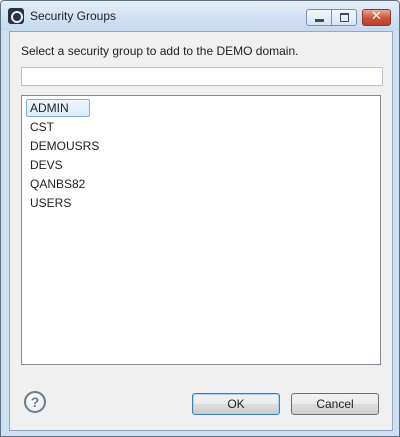  I want to click on cancel-button: Cancel, so click(335, 404).